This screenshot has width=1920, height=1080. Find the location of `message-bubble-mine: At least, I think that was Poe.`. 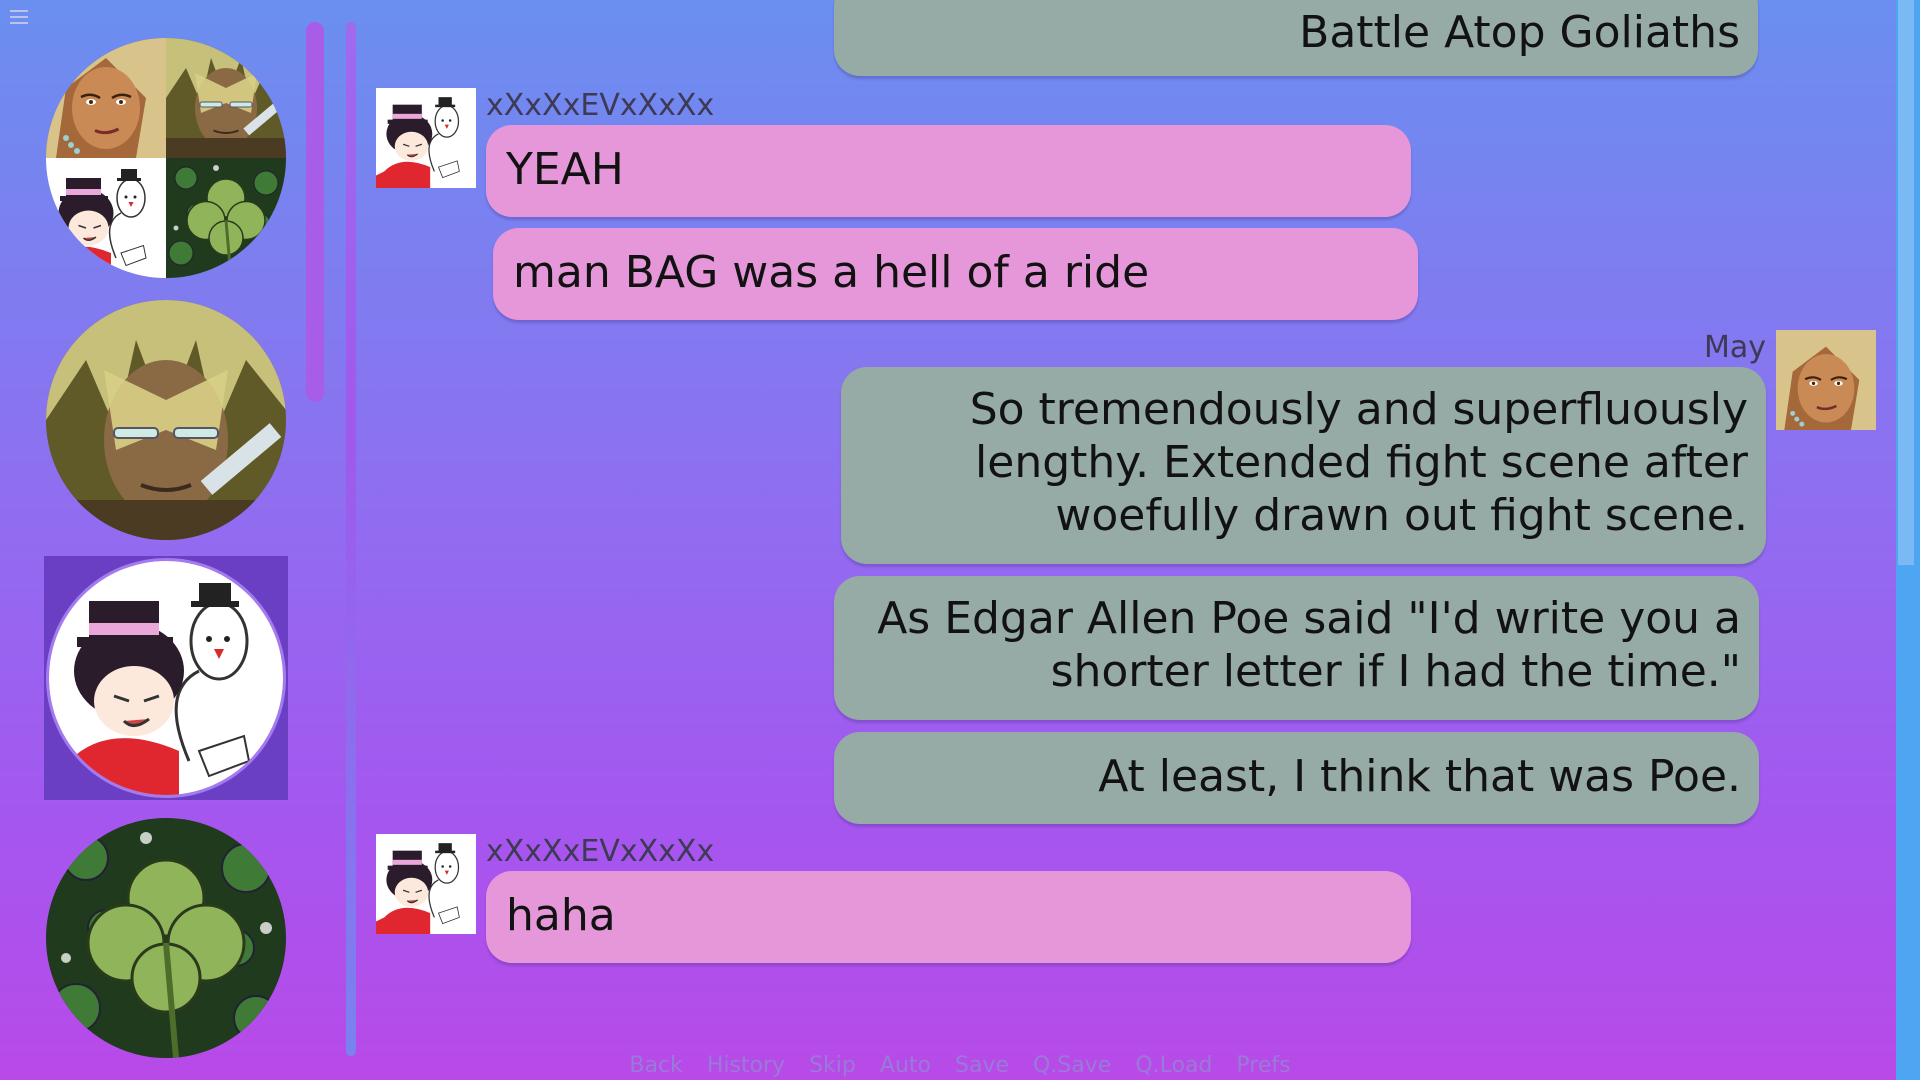

message-bubble-mine: At least, I think that was Poe. is located at coordinates (1296, 778).